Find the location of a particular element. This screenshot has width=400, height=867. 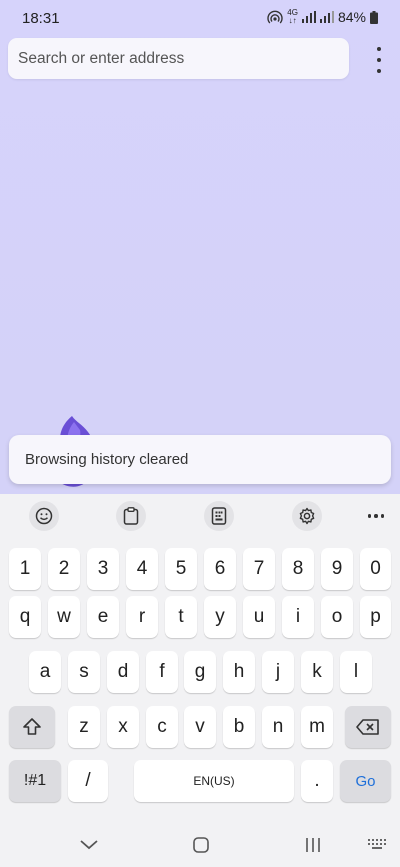

key-8: 8 is located at coordinates (298, 569).